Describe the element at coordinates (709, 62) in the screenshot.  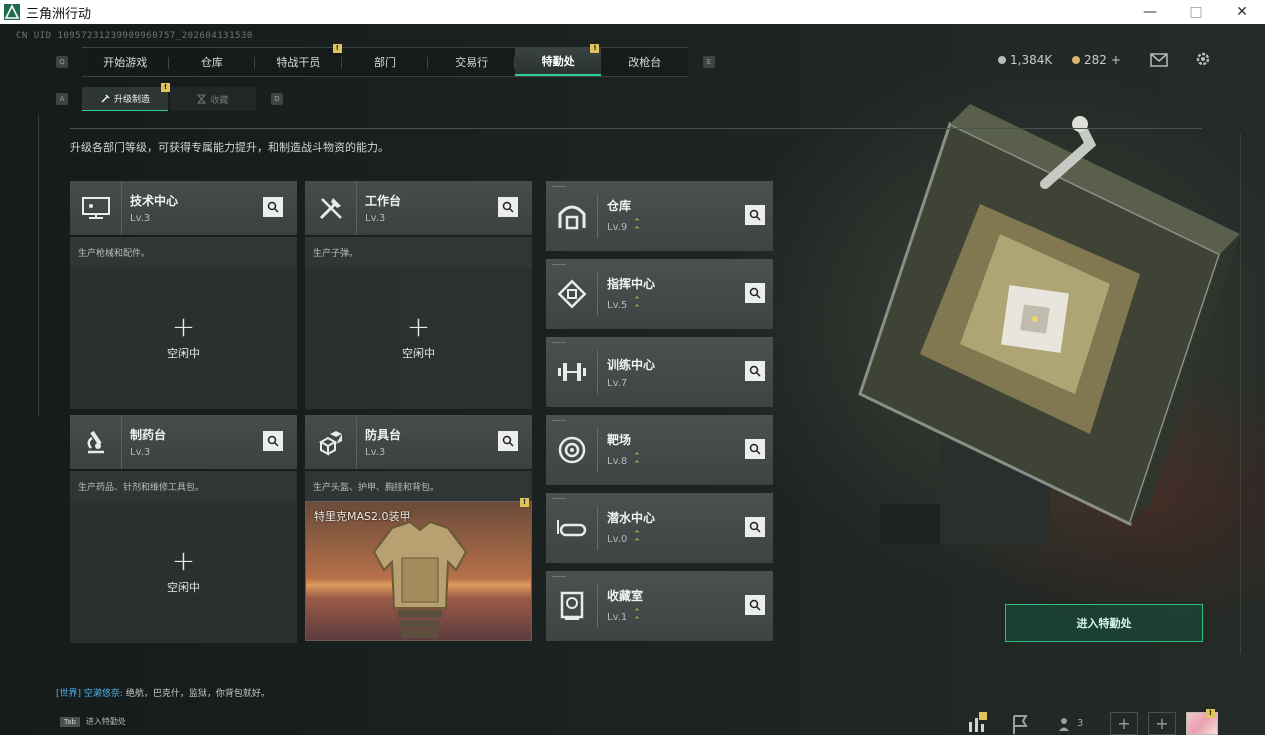
I see `nav-next-key: E` at that location.